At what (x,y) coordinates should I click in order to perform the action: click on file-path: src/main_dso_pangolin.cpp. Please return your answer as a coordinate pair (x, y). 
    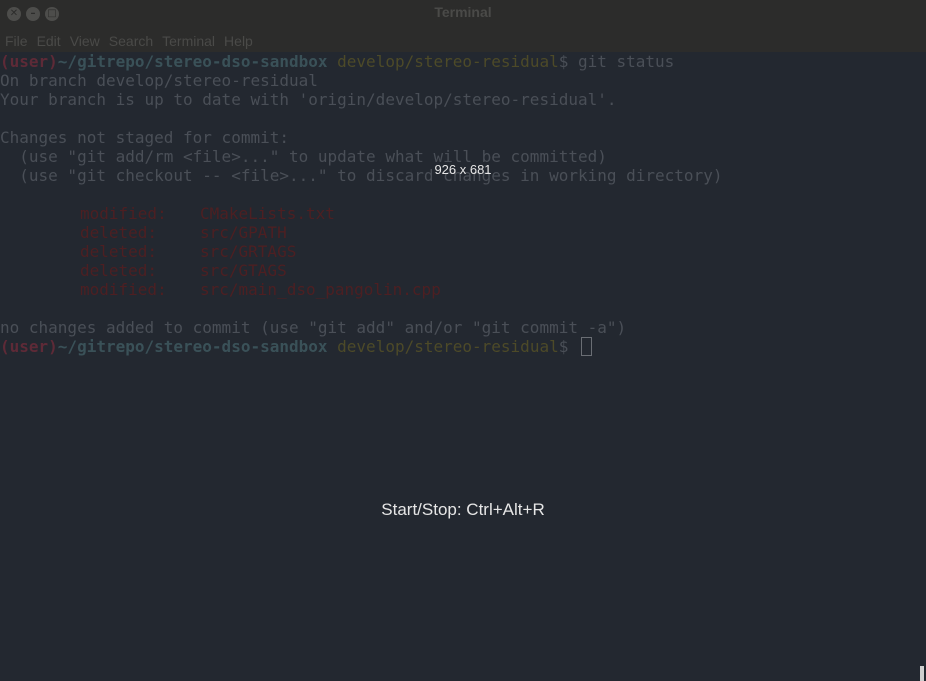
    Looking at the image, I should click on (320, 289).